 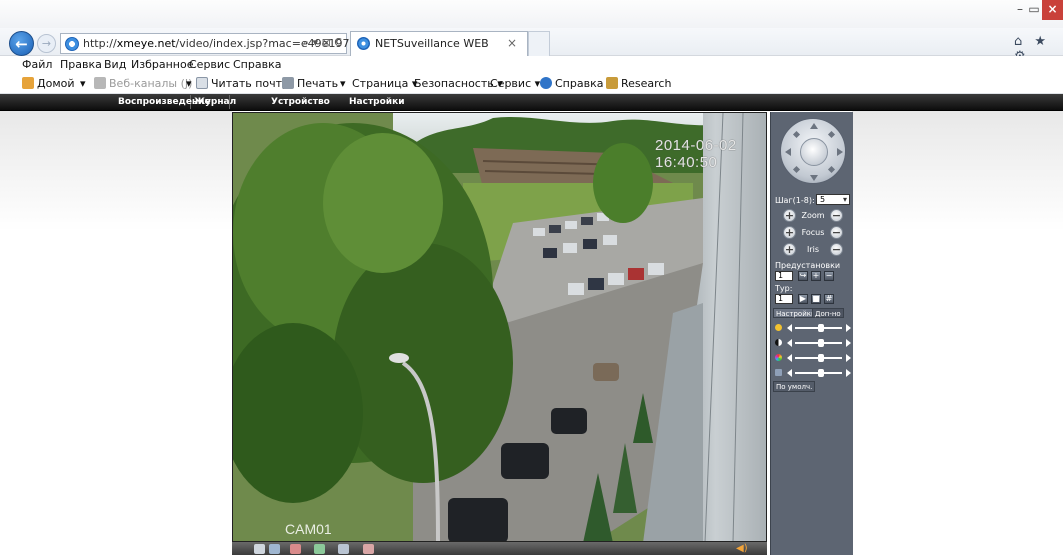 I want to click on tools-command: Сервис ▾, so click(x=515, y=83).